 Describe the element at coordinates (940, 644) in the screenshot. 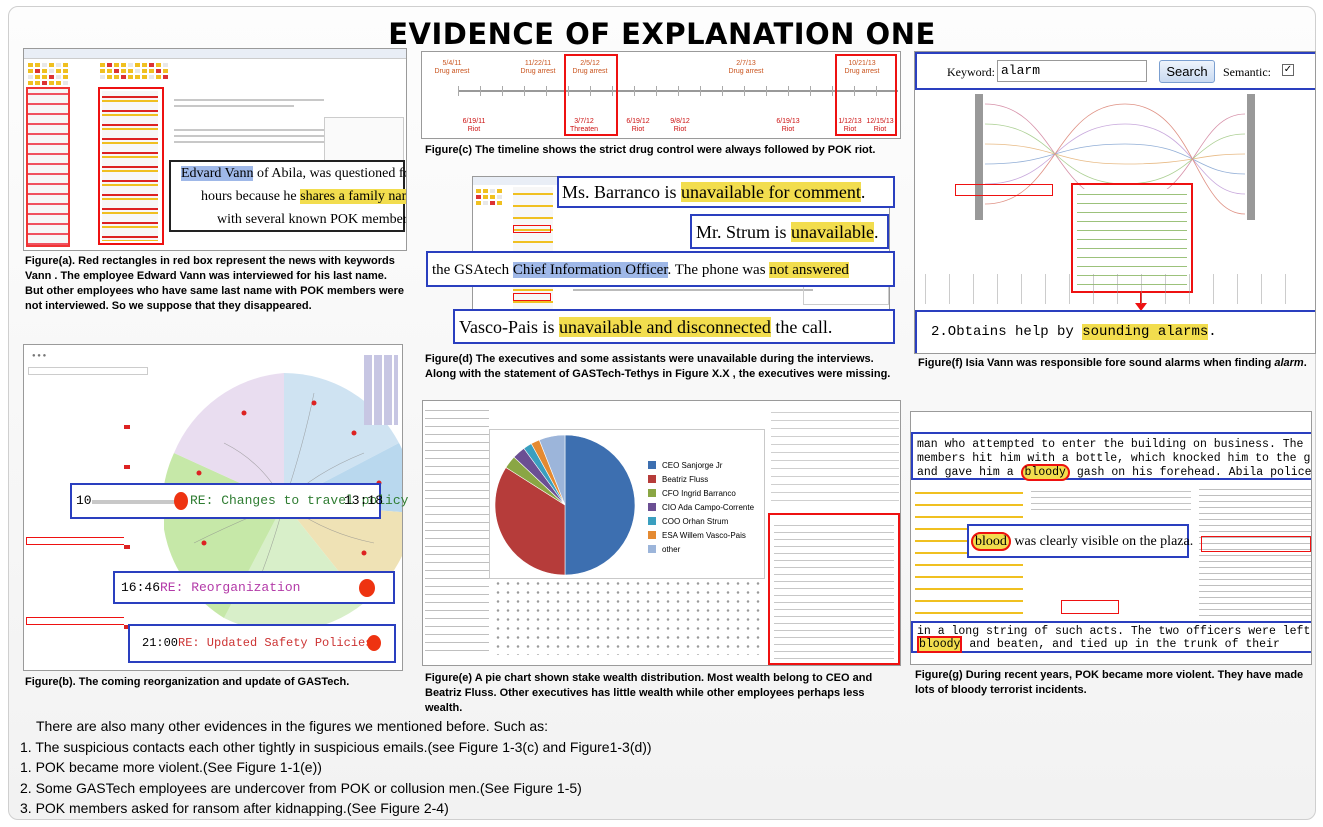

I see `fig-g-keyword-bloody-2: bloody` at that location.